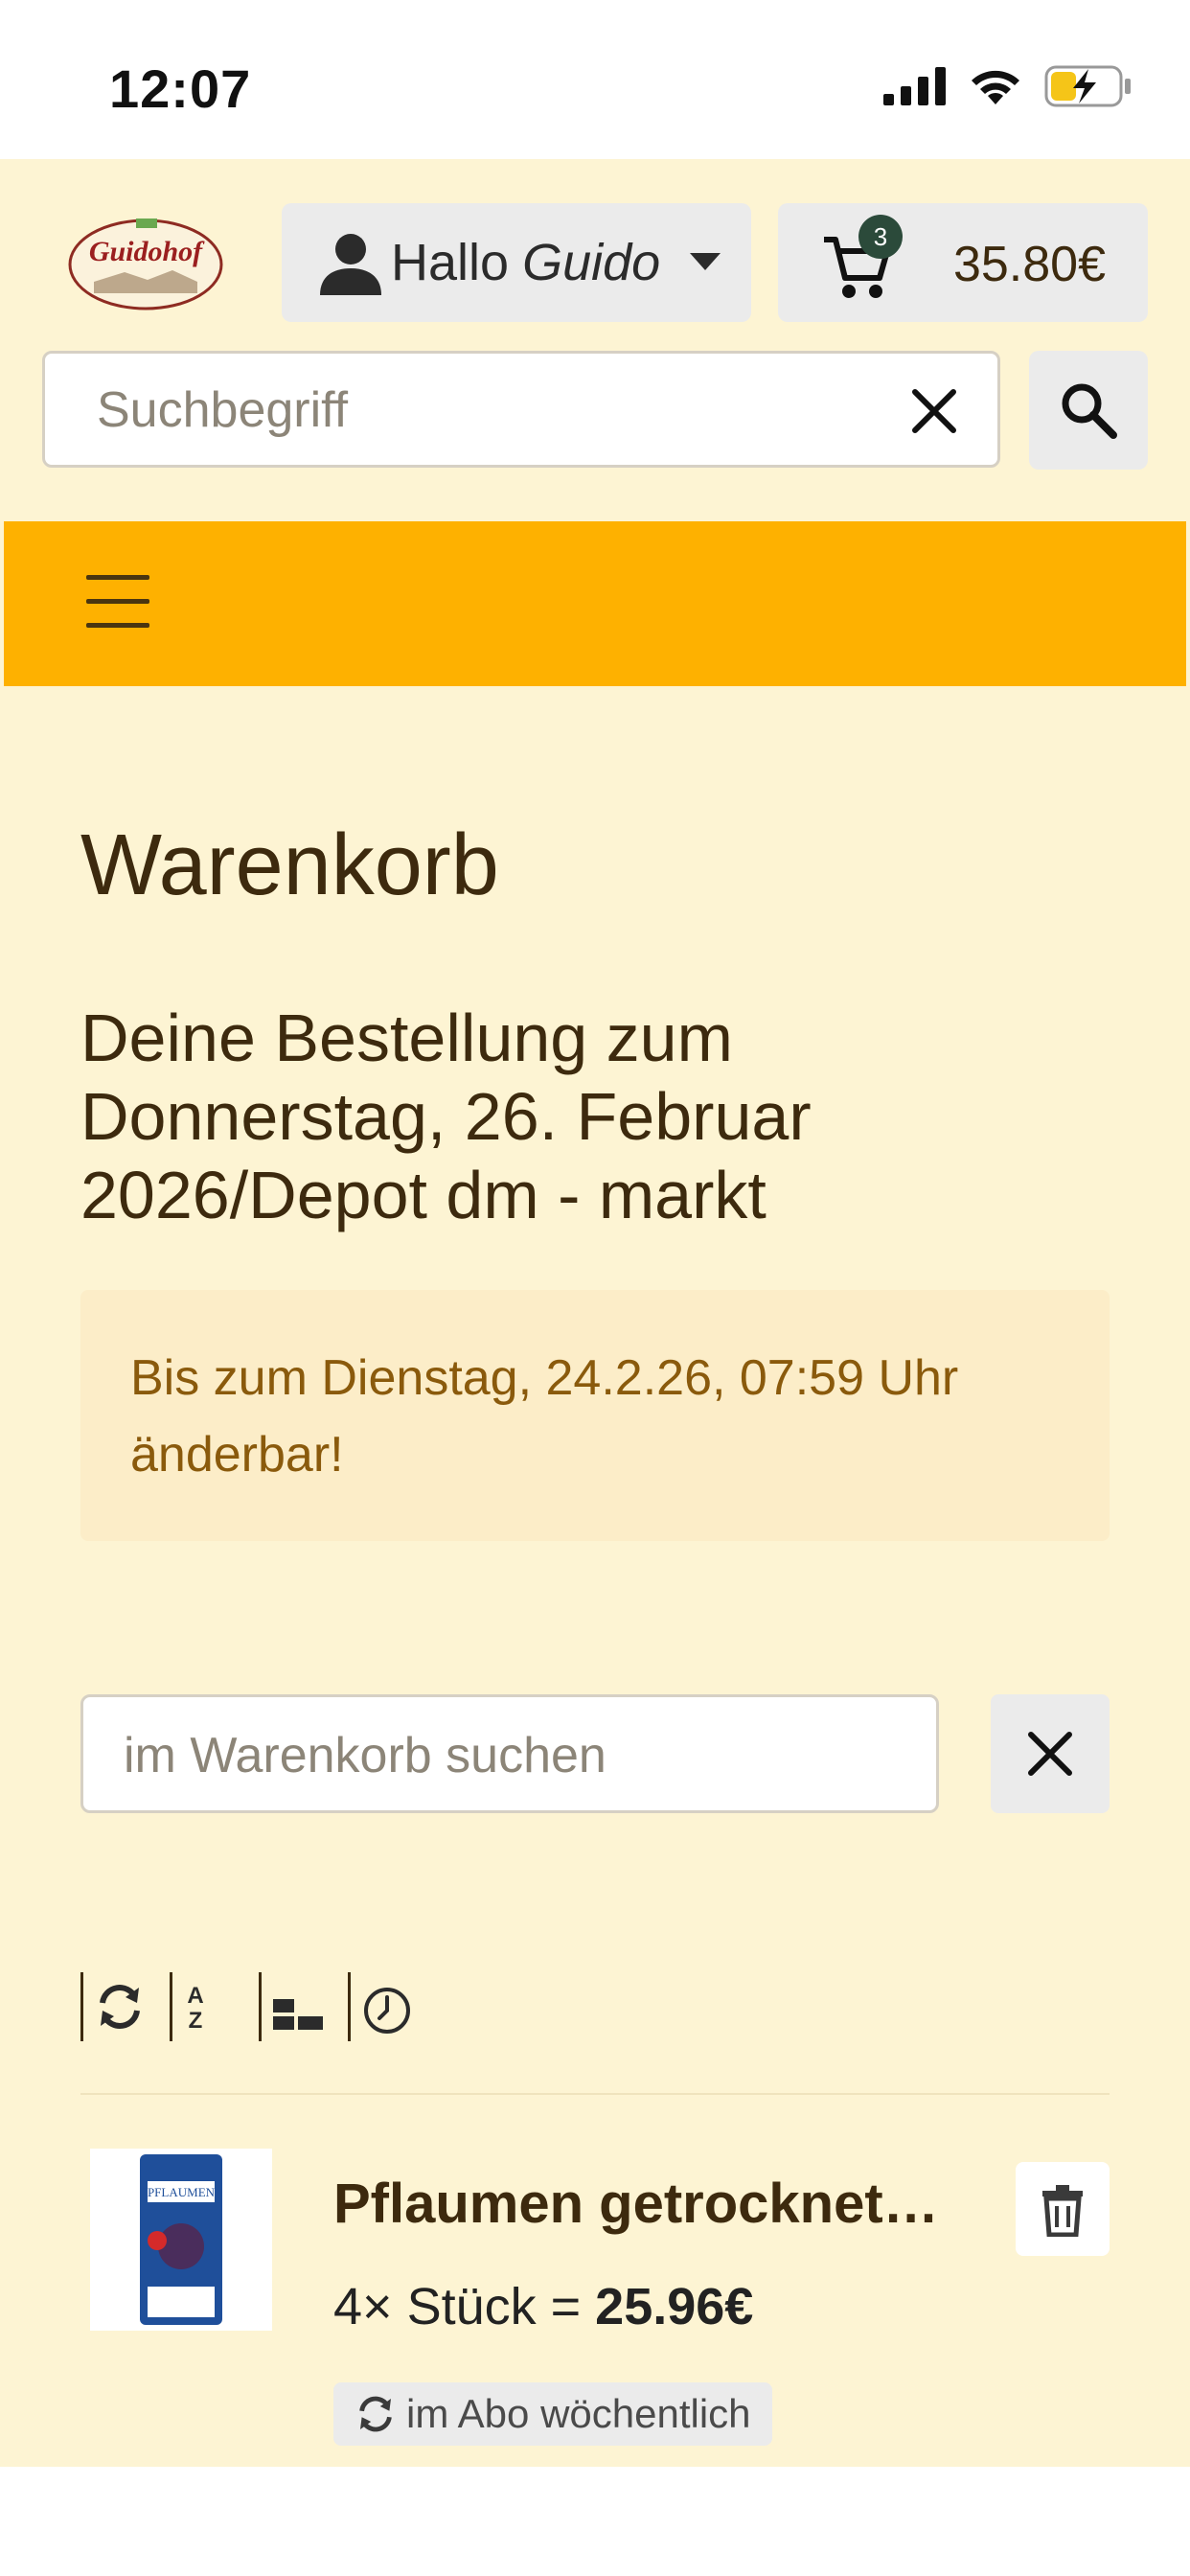  I want to click on user-menu-button: Hallo Guido, so click(516, 262).